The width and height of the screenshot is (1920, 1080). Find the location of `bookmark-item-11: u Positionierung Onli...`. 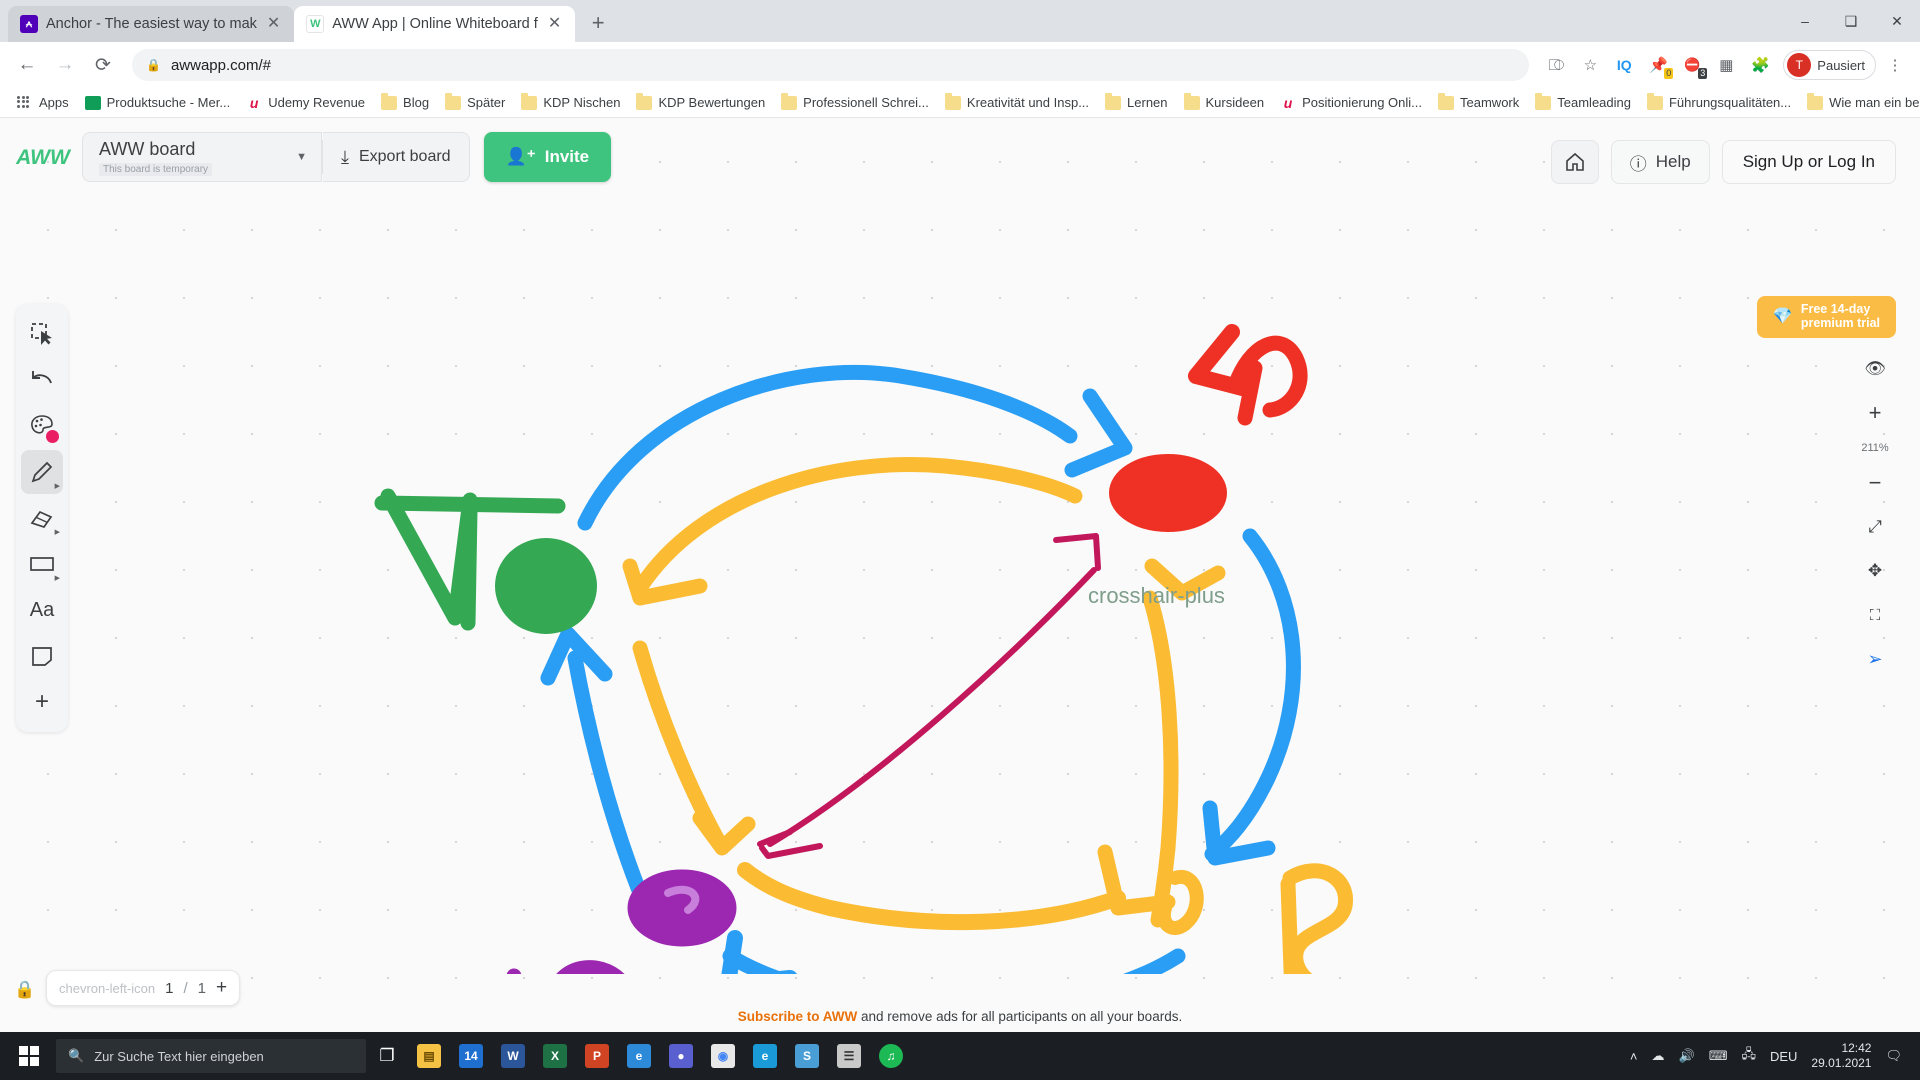

bookmark-item-11: u Positionierung Onli... is located at coordinates (1351, 102).